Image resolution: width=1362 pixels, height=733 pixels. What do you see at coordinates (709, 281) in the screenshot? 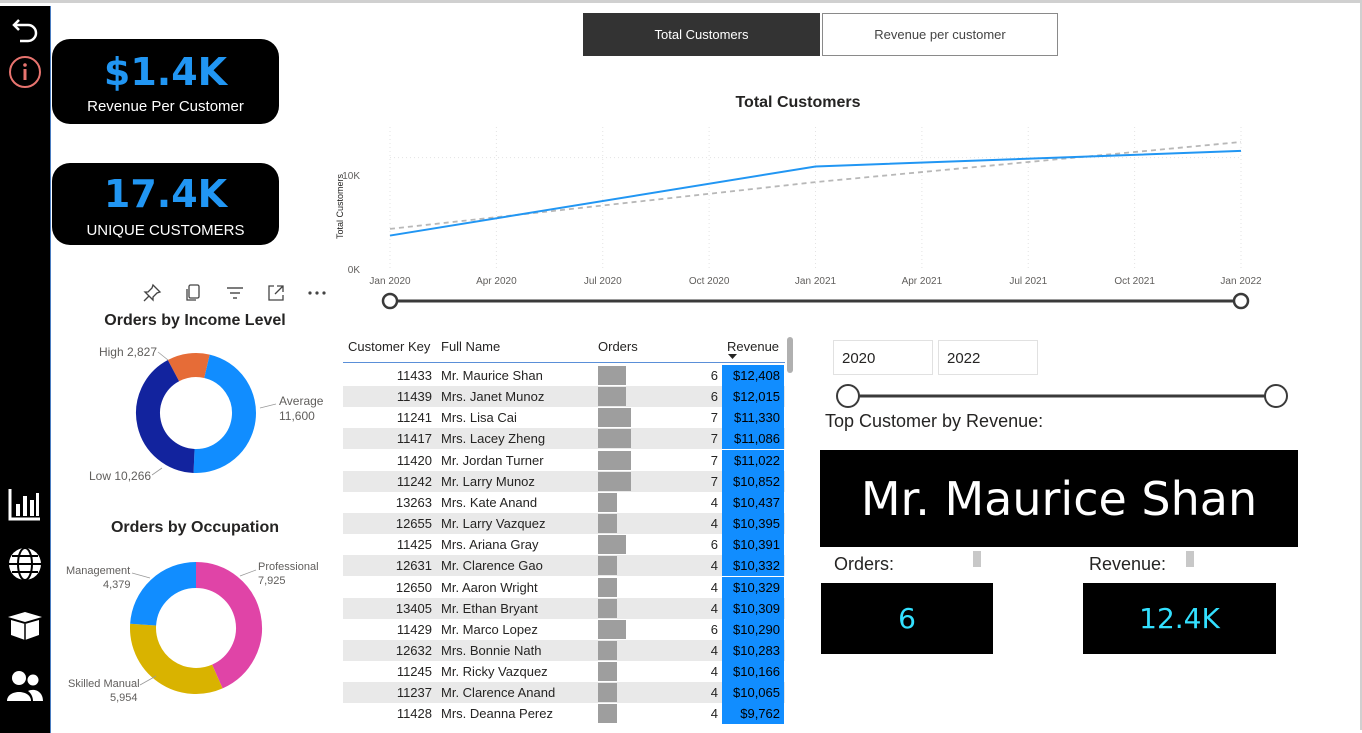
I see `x-tick-label: Oct 2020` at bounding box center [709, 281].